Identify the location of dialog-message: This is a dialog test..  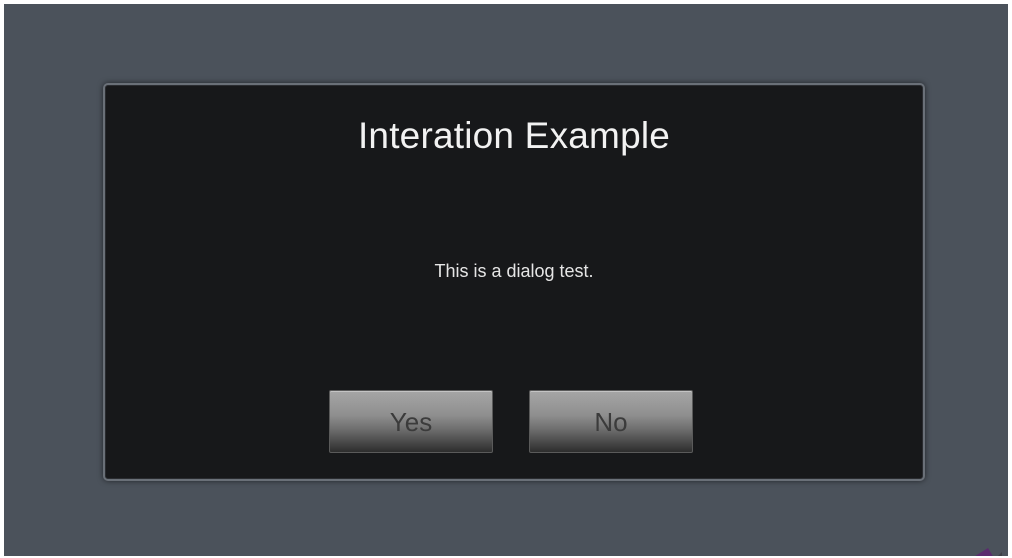
(514, 271).